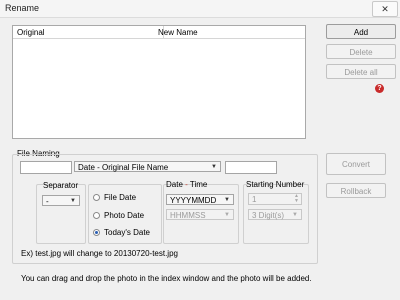 The height and width of the screenshot is (300, 400). I want to click on prefix-input, so click(46, 167).